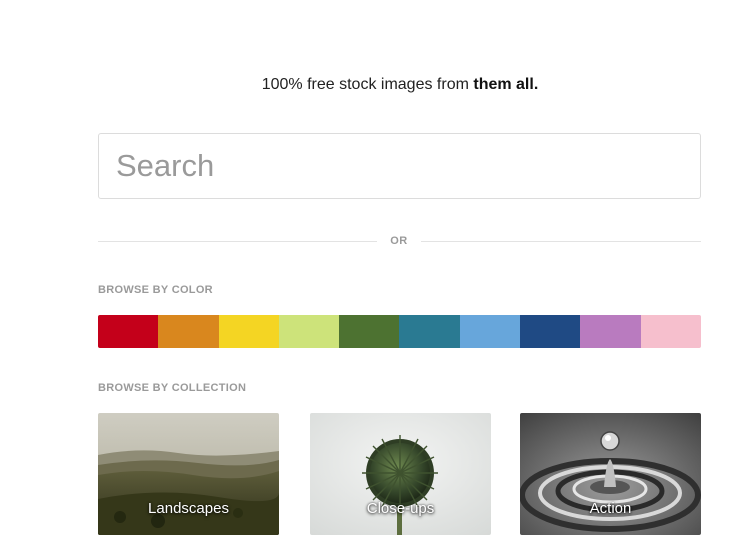 This screenshot has height=535, width=744. Describe the element at coordinates (369, 331) in the screenshot. I see `color-swatch-green` at that location.